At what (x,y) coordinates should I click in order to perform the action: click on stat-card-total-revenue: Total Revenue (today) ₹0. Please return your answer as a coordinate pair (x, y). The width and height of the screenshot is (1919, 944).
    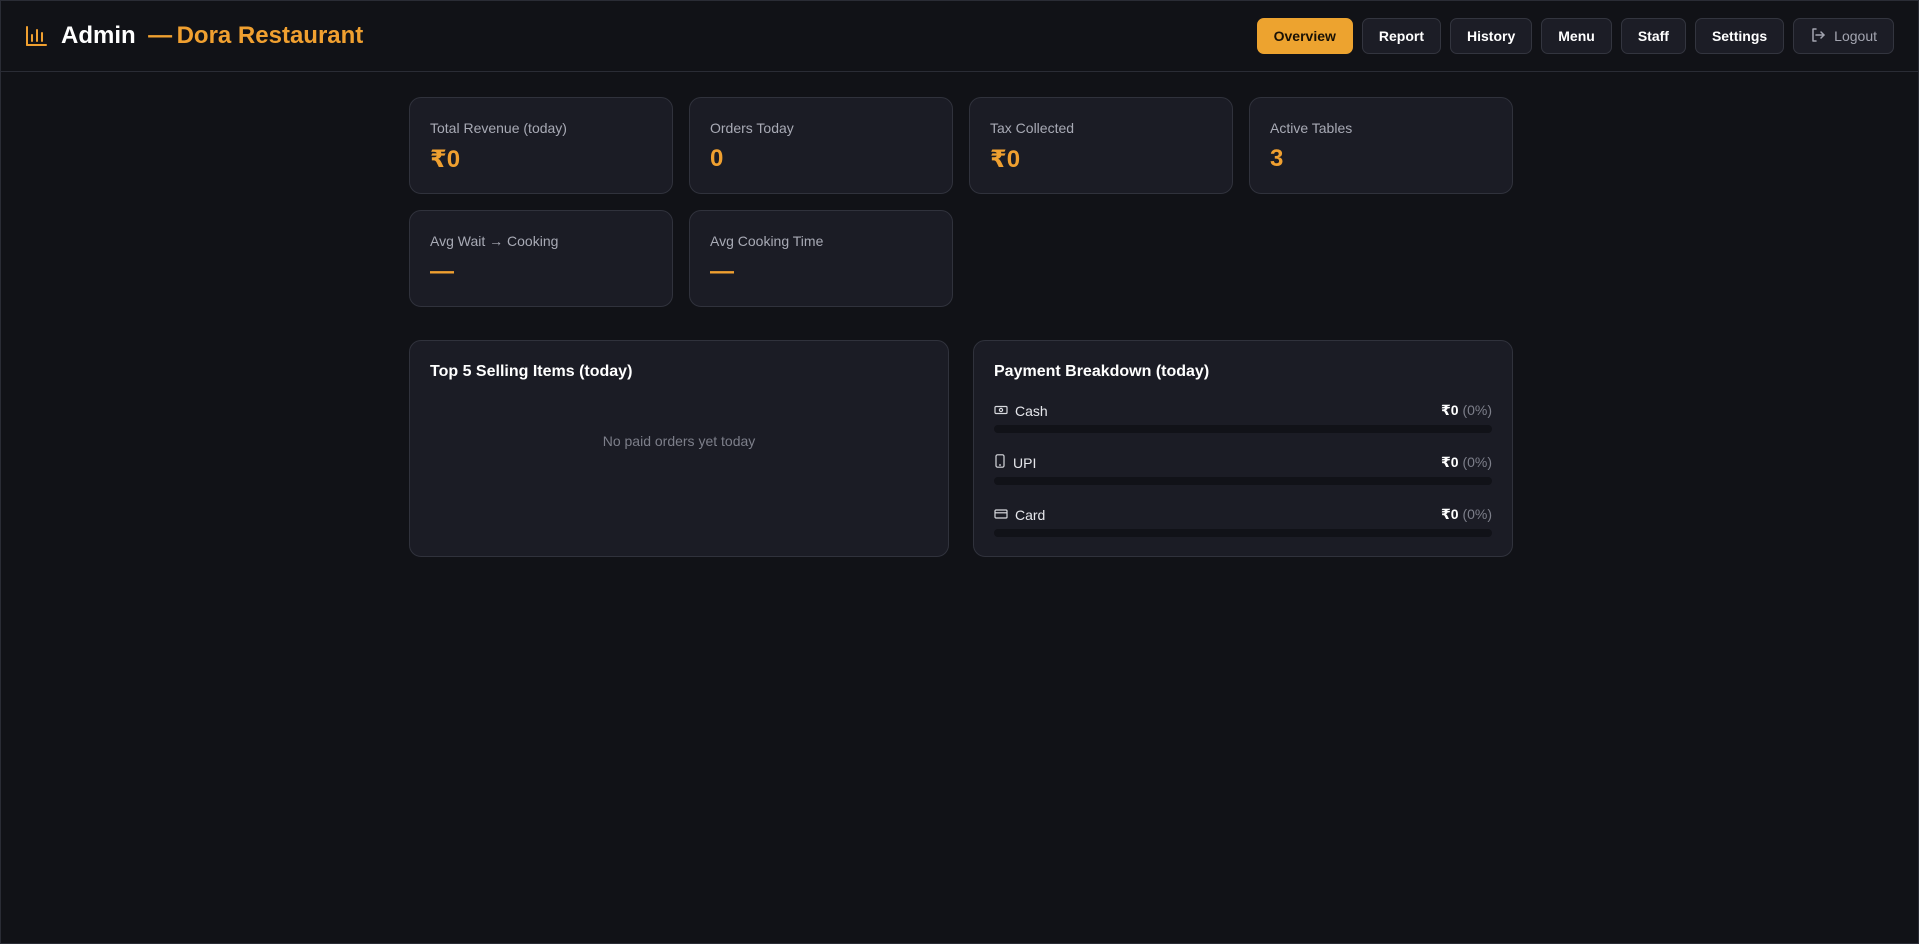
    Looking at the image, I should click on (541, 145).